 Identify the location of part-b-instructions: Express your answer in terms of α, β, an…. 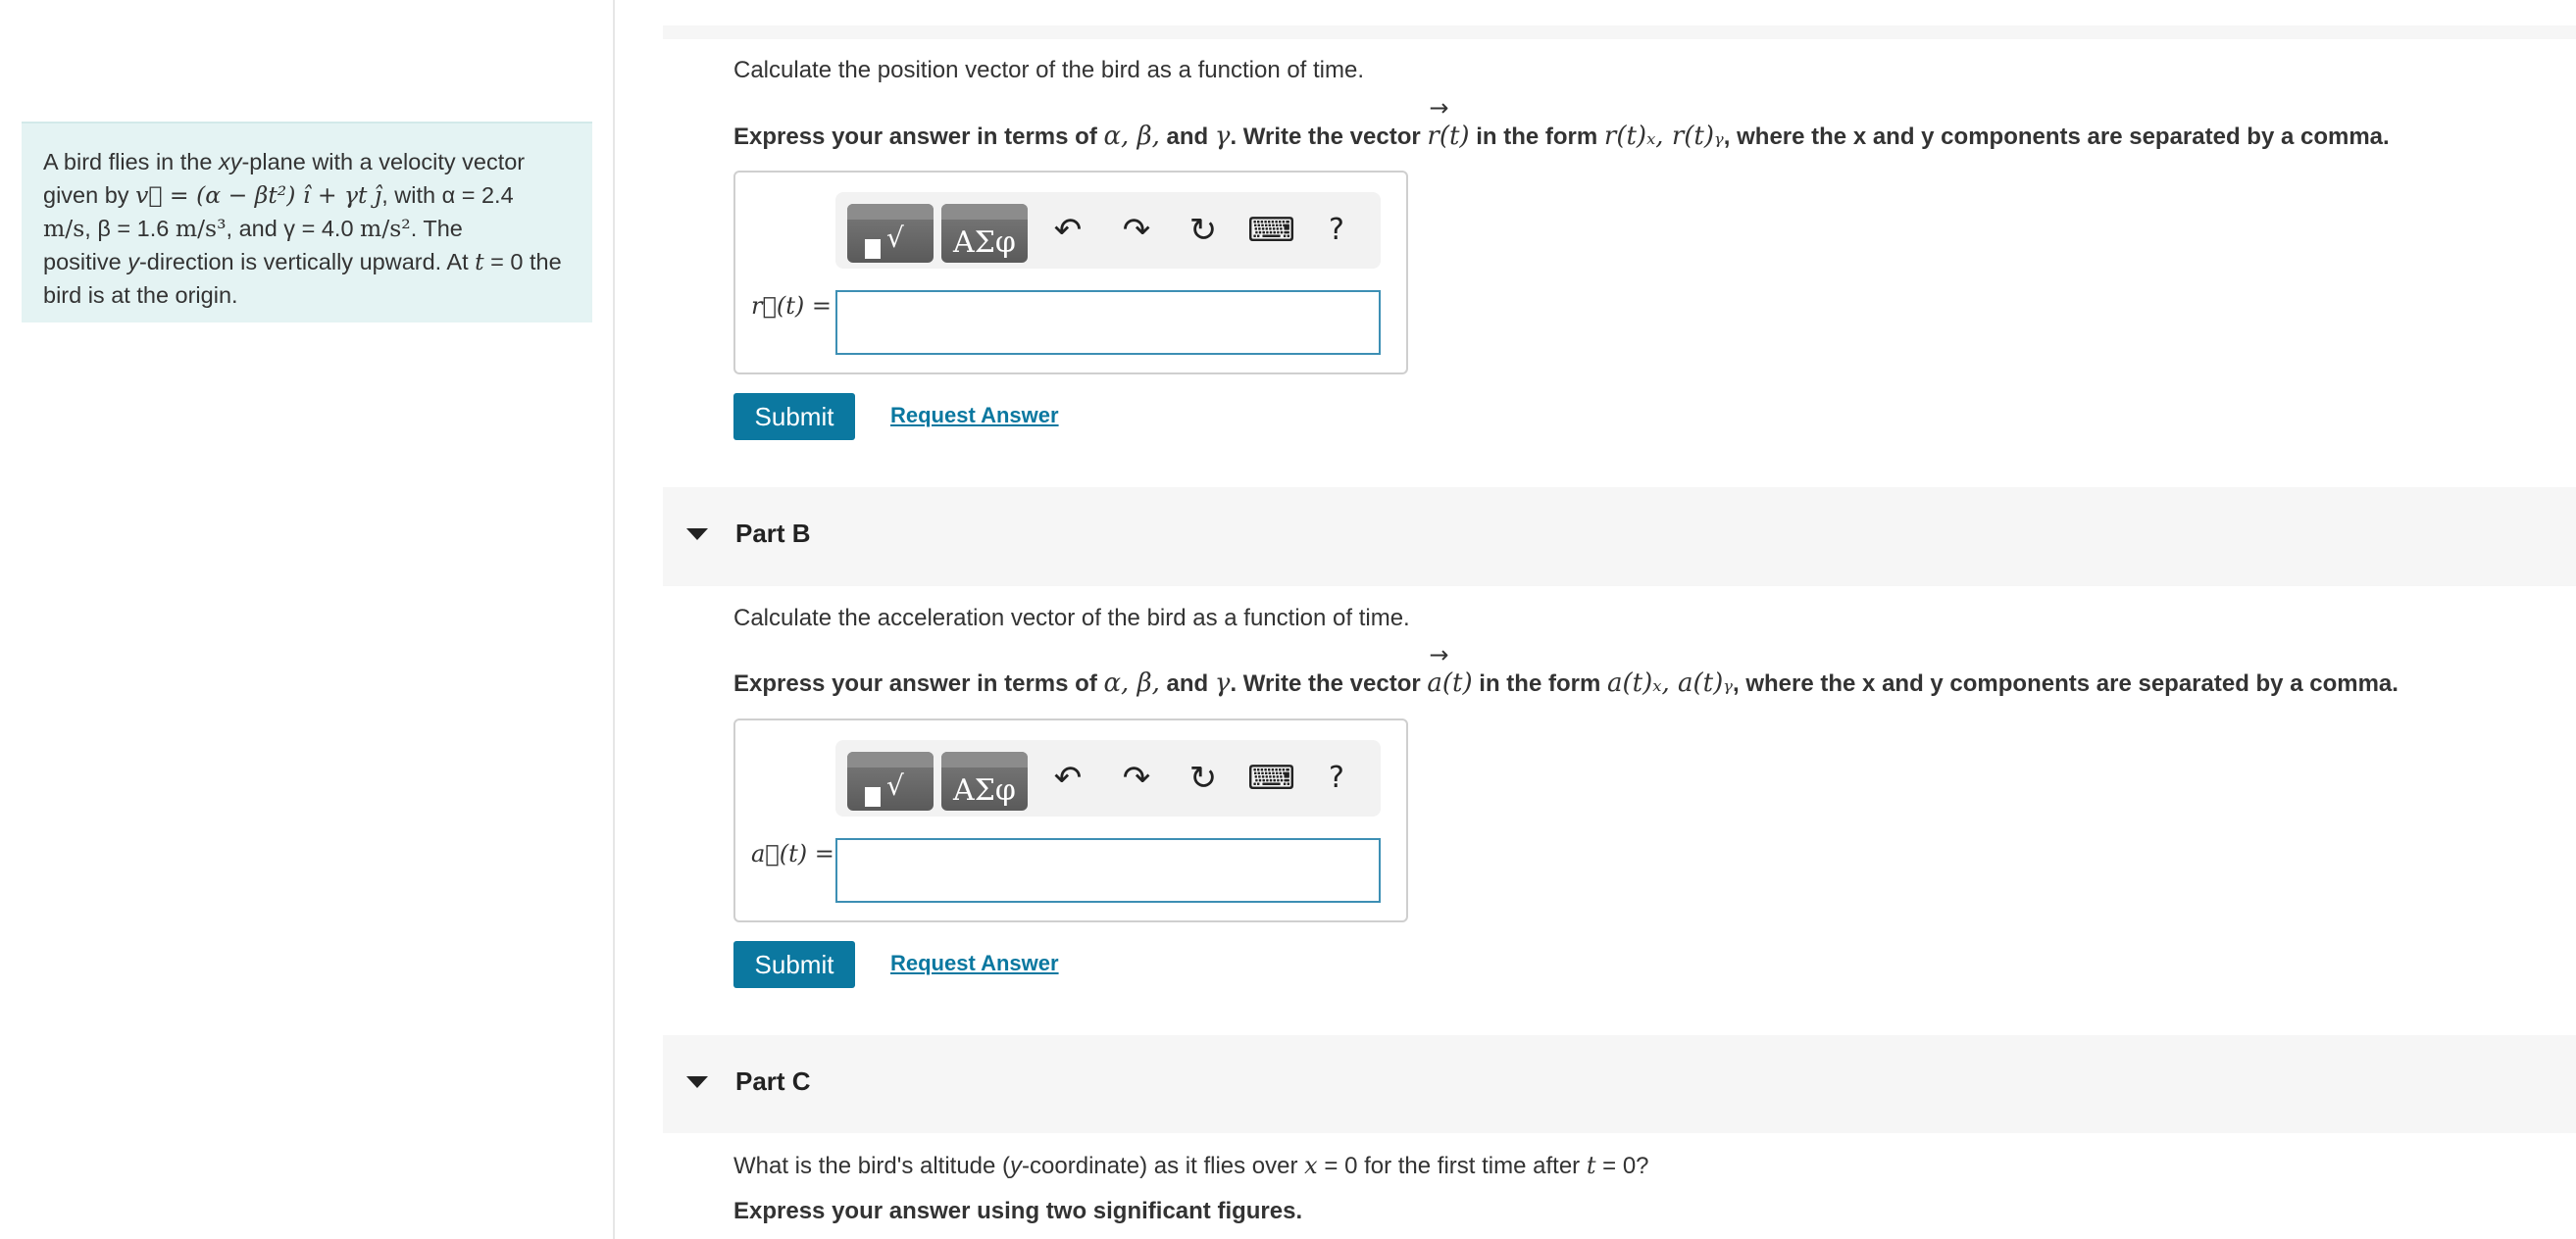
(1566, 669).